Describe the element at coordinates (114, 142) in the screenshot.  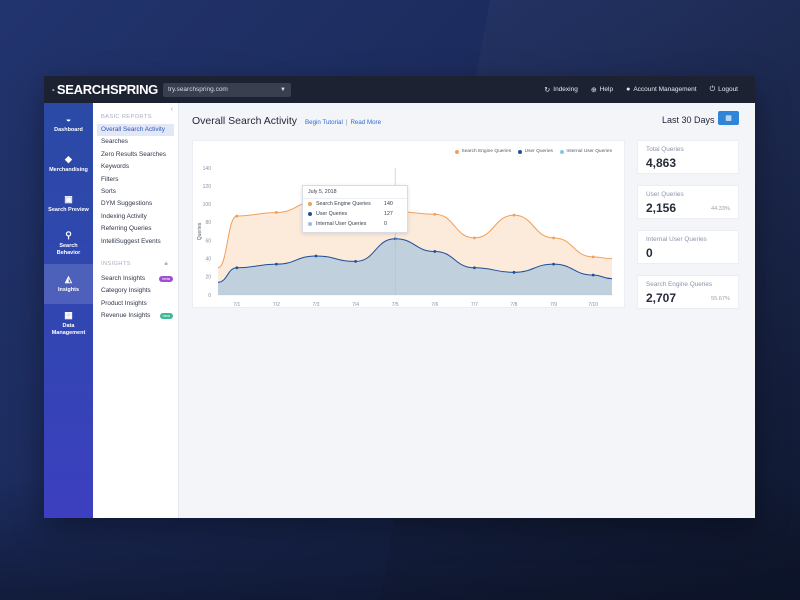
I see `sub-item-label: Searches` at that location.